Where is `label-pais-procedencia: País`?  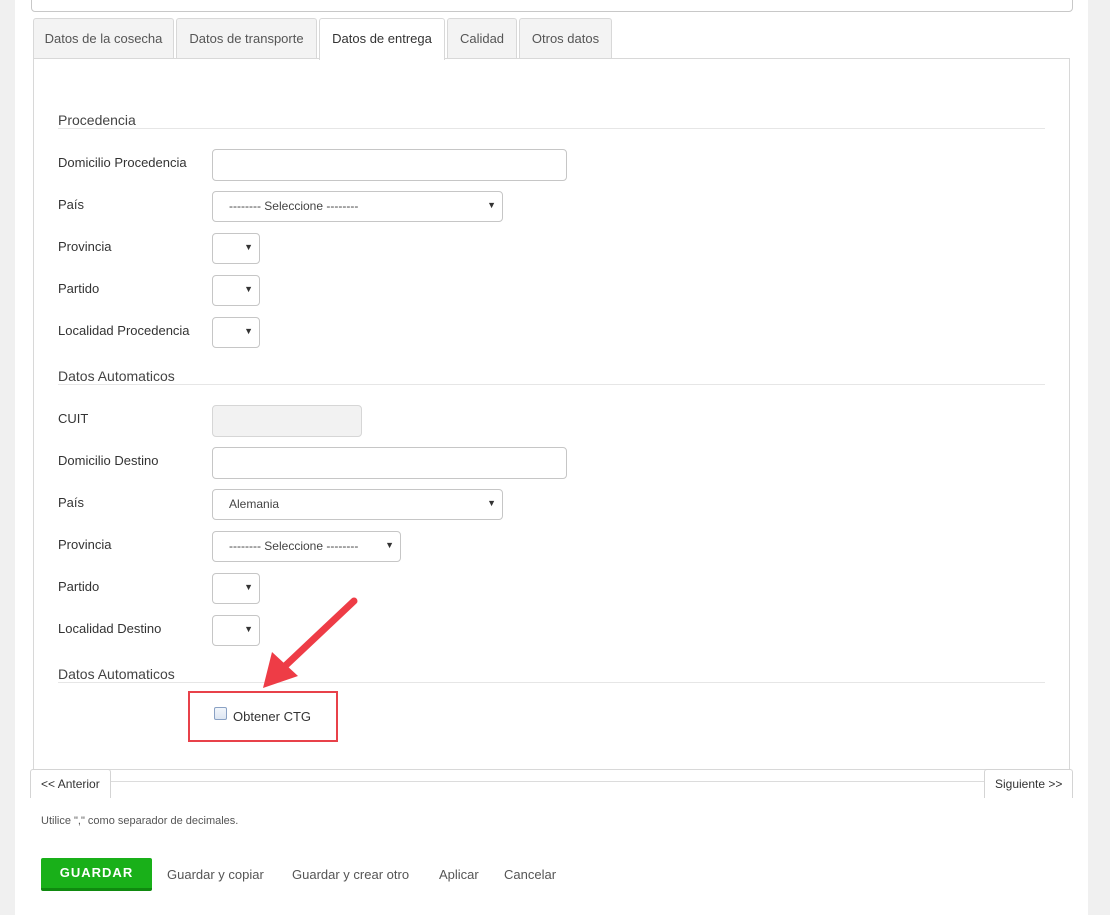 label-pais-procedencia: País is located at coordinates (71, 204).